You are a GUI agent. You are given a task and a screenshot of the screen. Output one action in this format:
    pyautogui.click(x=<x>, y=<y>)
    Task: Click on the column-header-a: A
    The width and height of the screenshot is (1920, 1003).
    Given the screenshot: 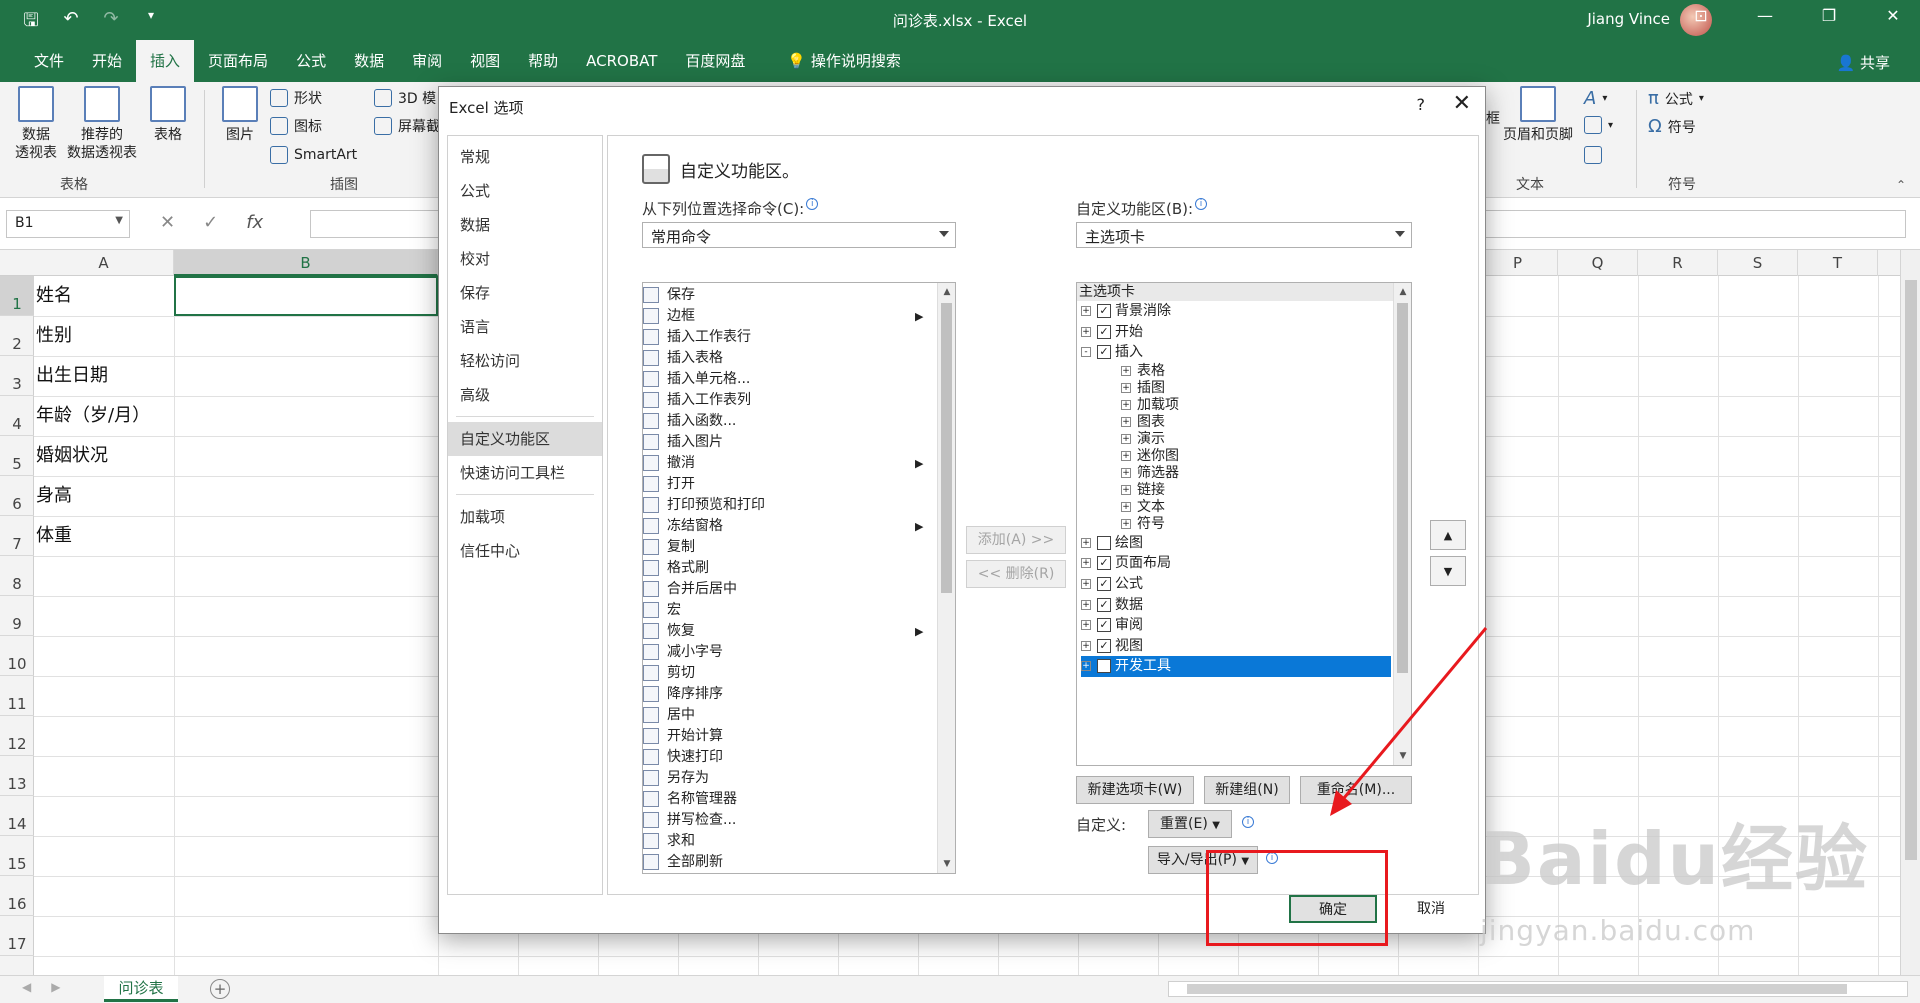 What is the action you would take?
    pyautogui.click(x=104, y=263)
    